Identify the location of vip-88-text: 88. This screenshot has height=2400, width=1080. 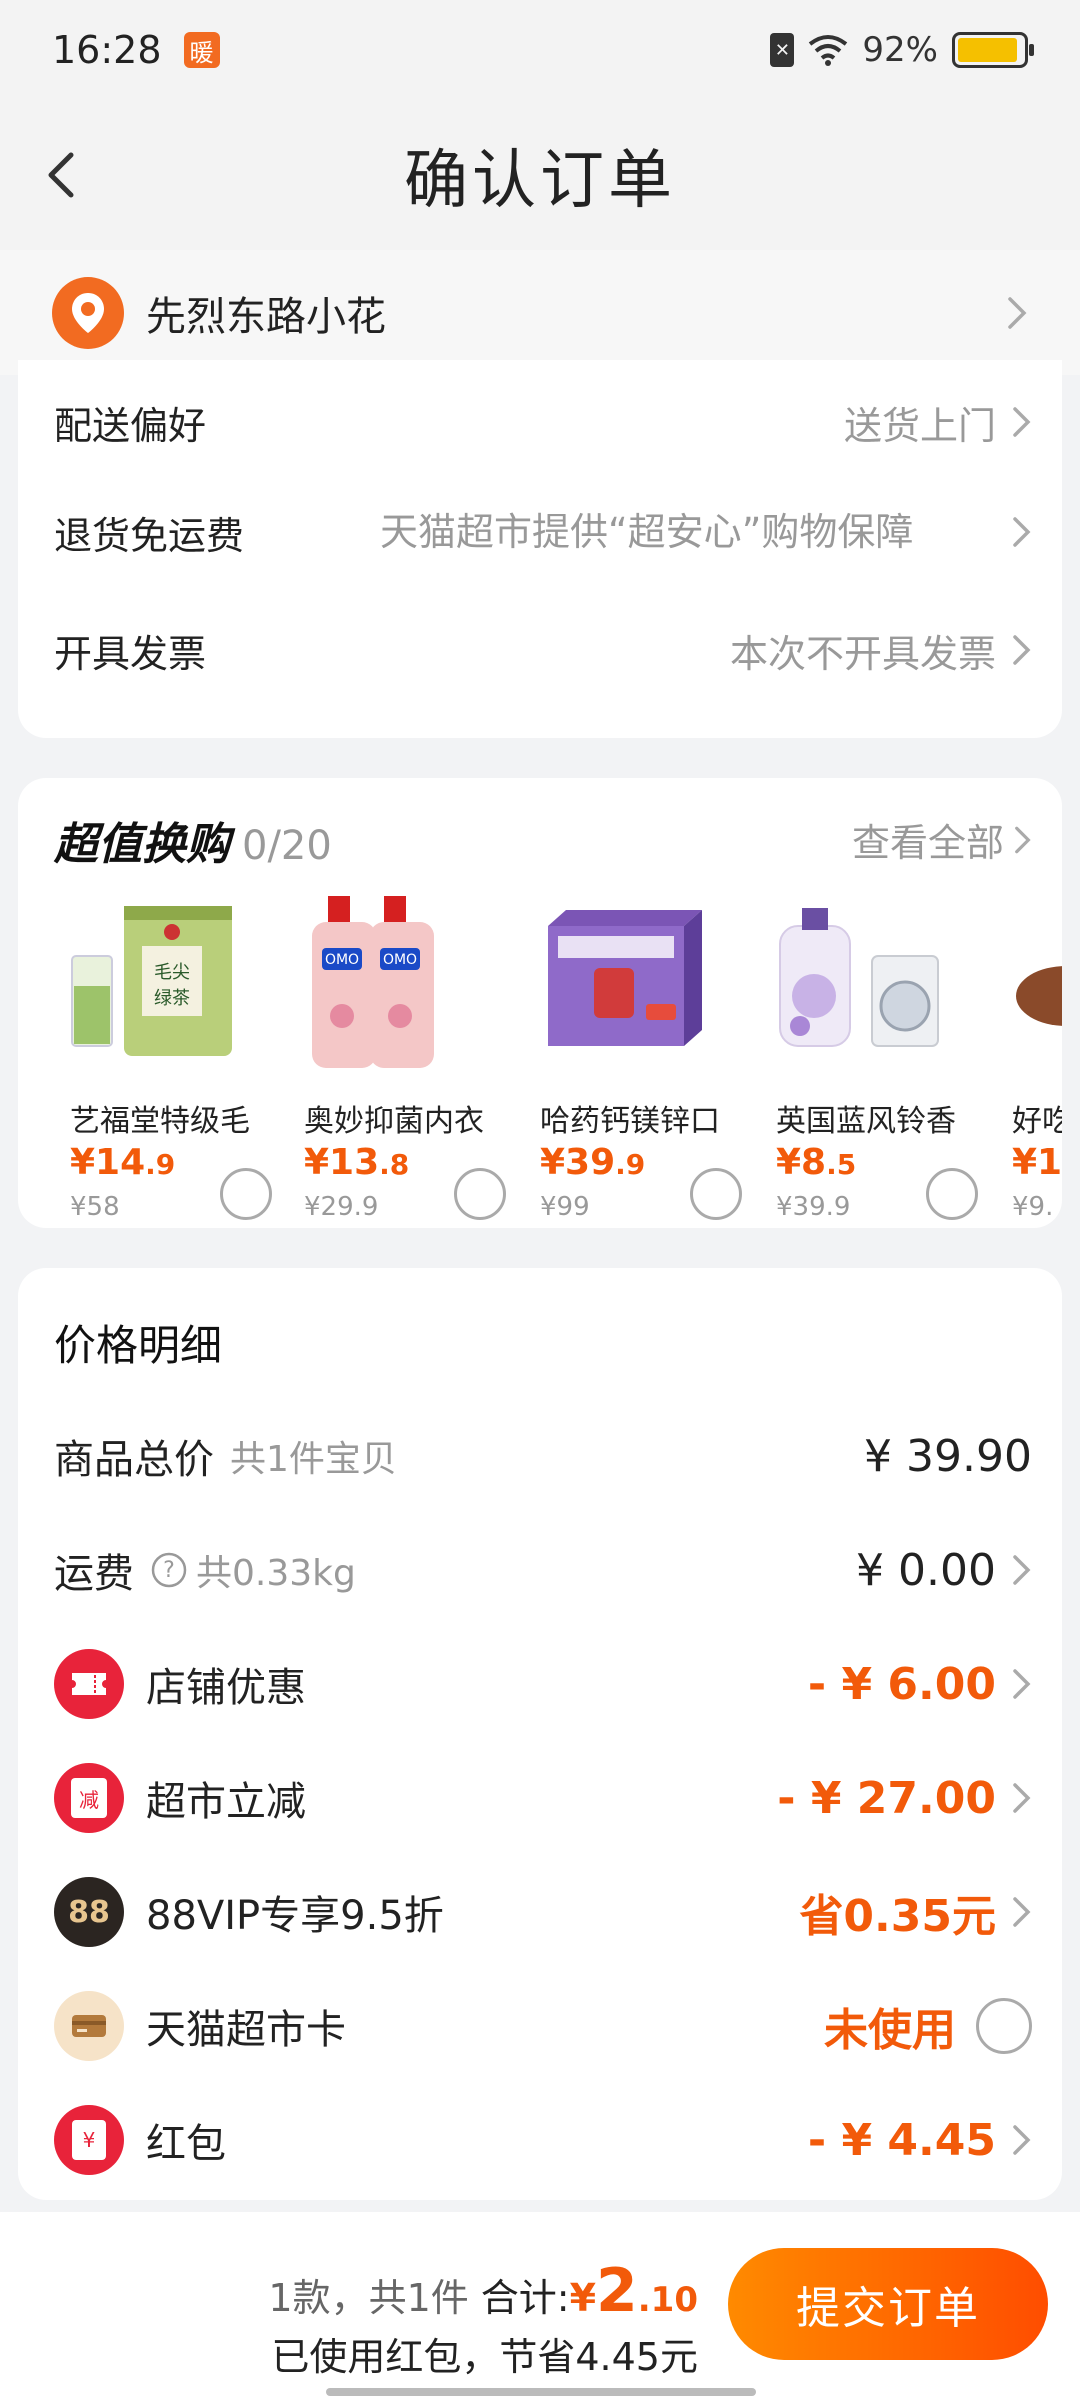
(89, 1912).